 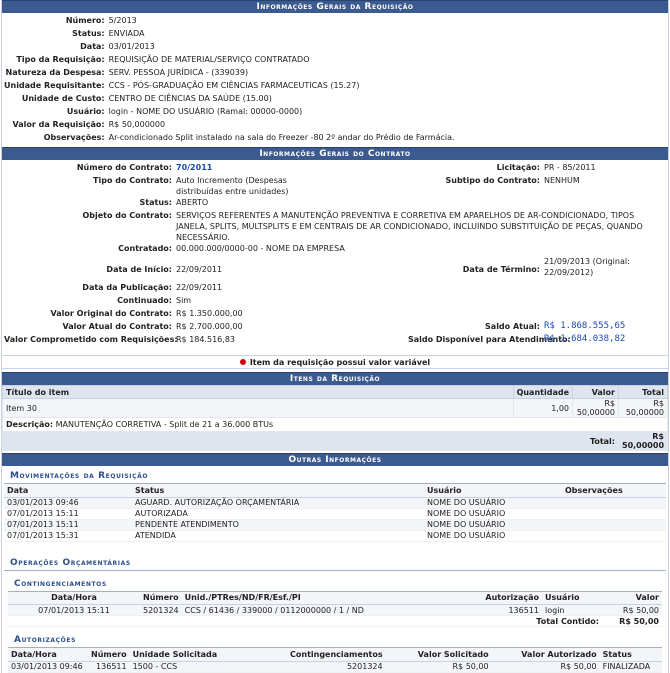 I want to click on cont-total-value: R$ 50,00, so click(x=632, y=621).